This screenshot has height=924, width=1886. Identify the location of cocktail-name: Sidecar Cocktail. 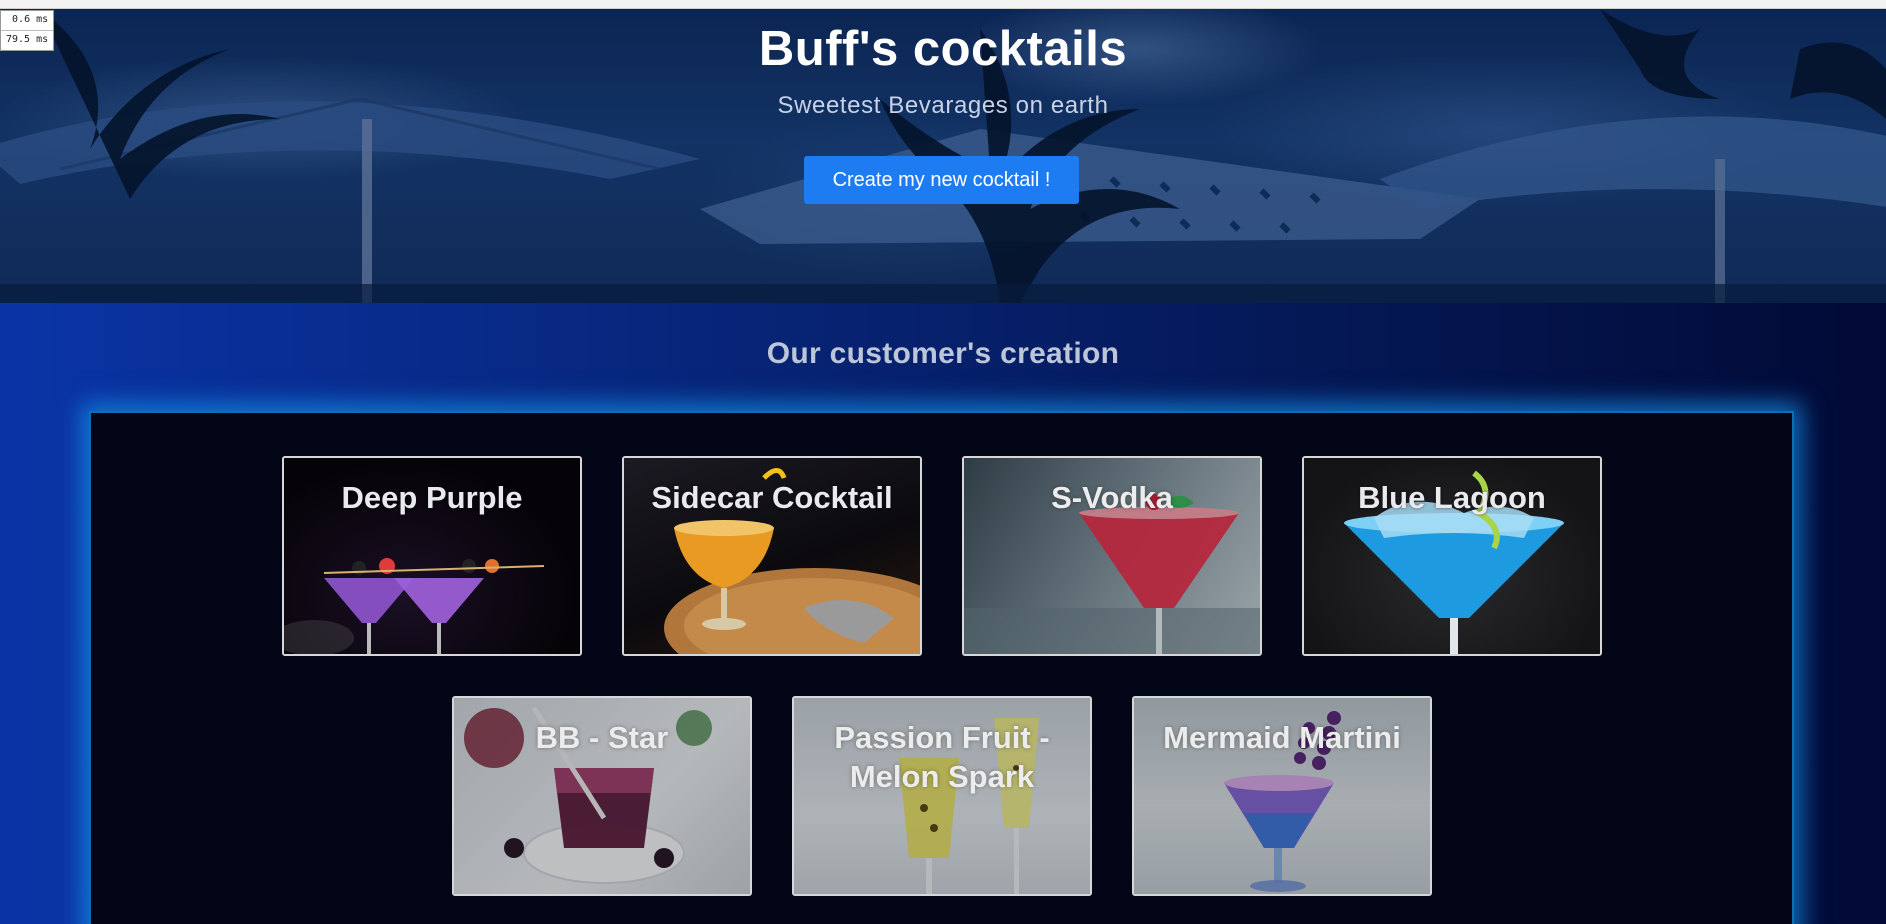
(772, 497).